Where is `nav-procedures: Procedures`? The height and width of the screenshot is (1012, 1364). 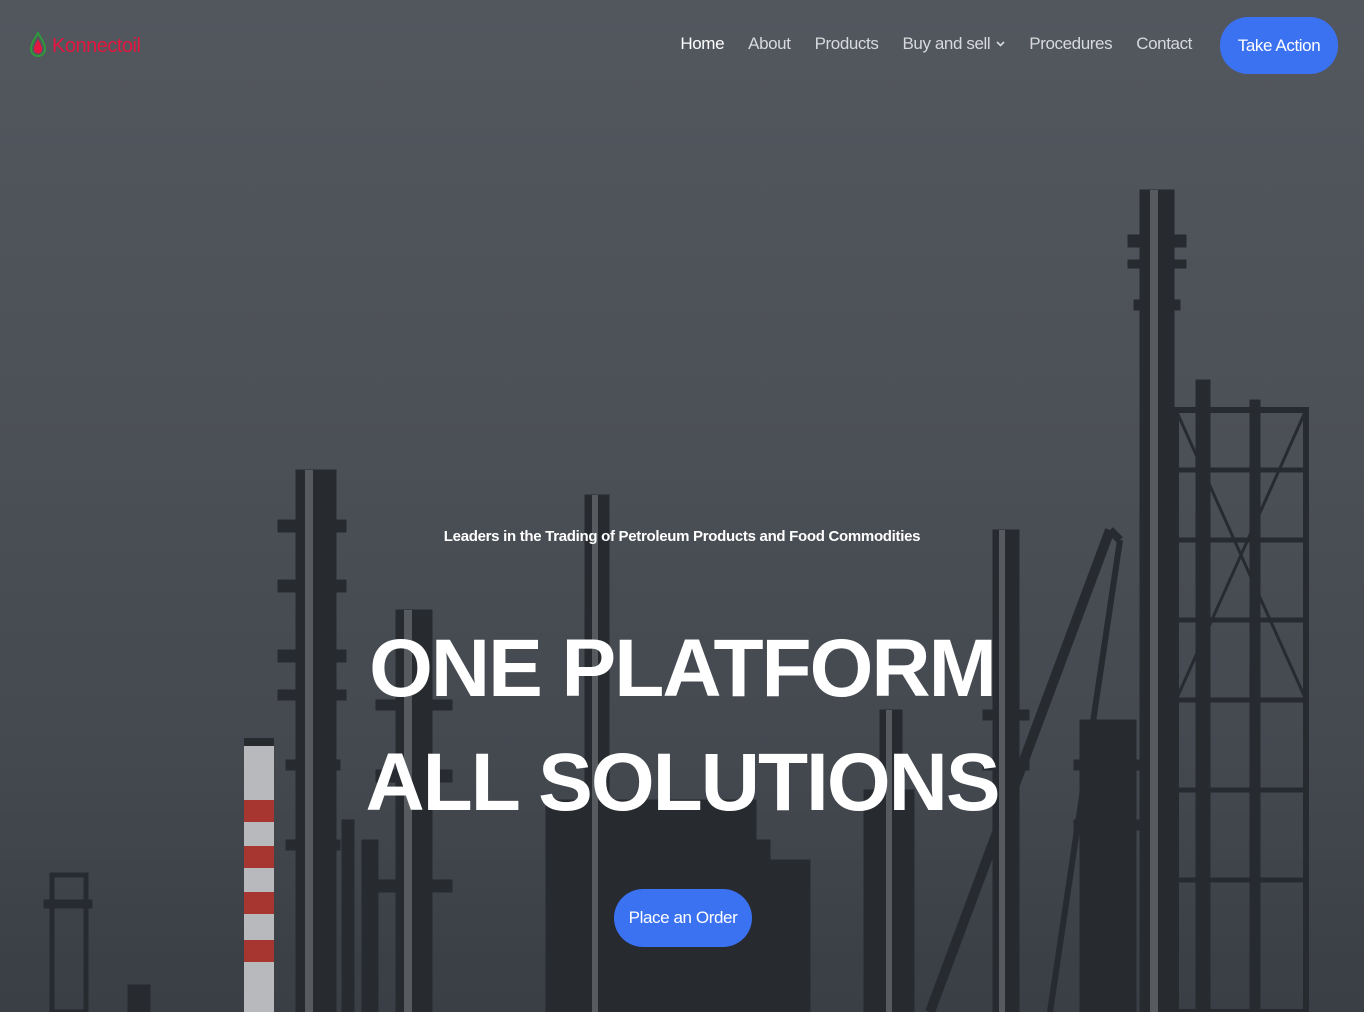 nav-procedures: Procedures is located at coordinates (1070, 44).